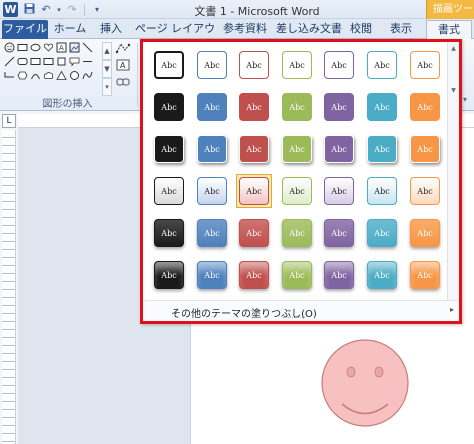 The width and height of the screenshot is (474, 444). Describe the element at coordinates (61, 75) in the screenshot. I see `triangle-shape-icon` at that location.